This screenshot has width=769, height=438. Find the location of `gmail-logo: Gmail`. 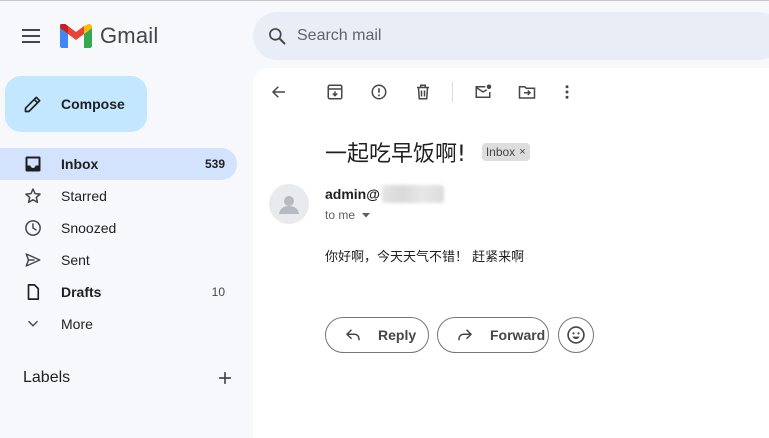

gmail-logo: Gmail is located at coordinates (109, 36).